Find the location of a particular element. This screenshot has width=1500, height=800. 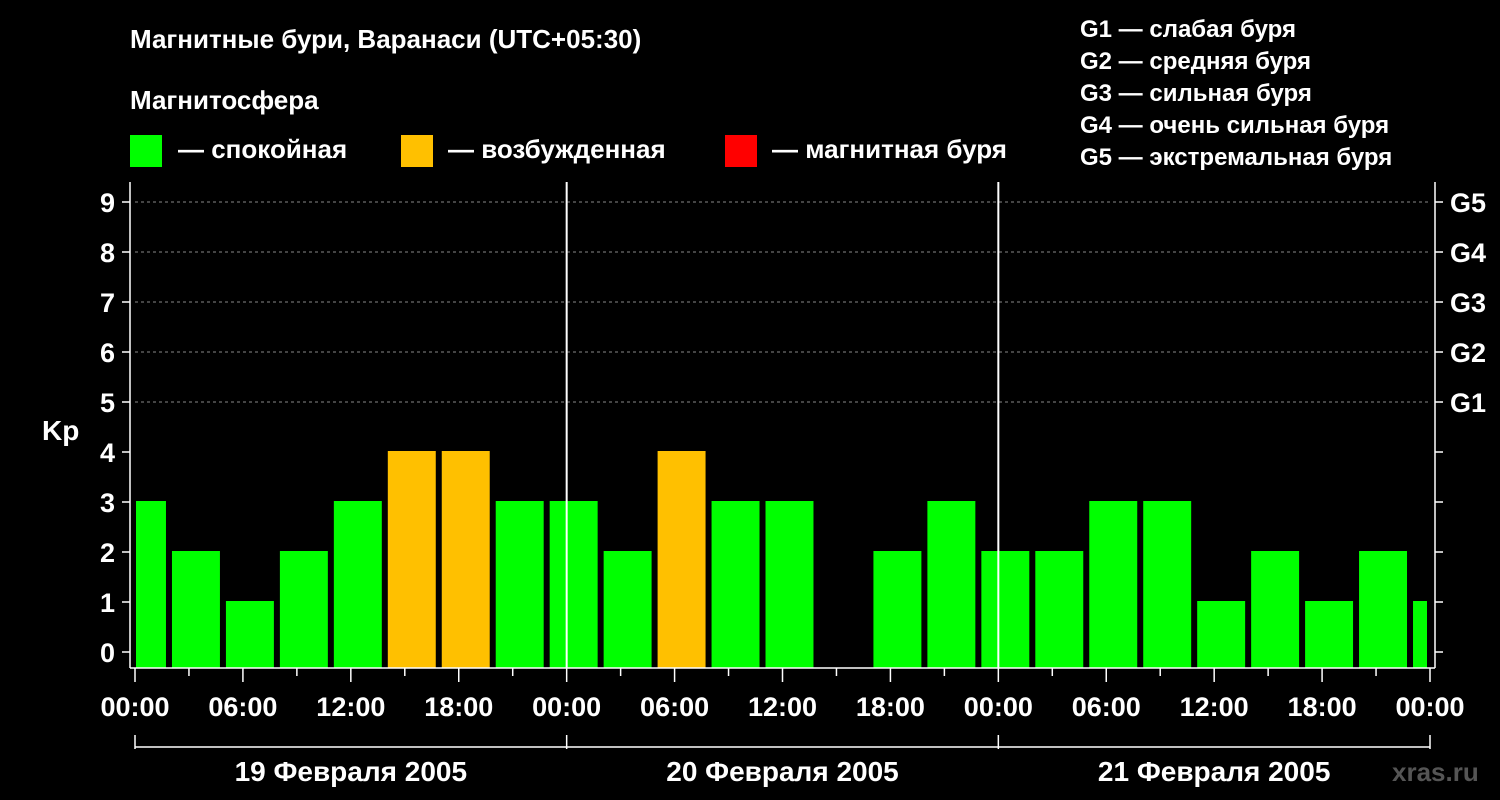

right-tick-label: G1 is located at coordinates (1468, 403).